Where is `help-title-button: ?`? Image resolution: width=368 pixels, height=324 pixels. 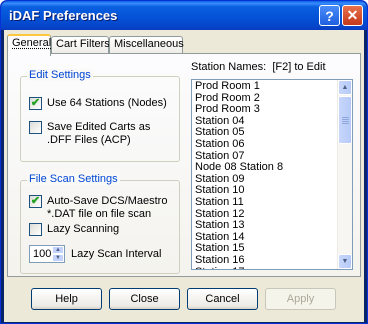
help-title-button: ? is located at coordinates (329, 15).